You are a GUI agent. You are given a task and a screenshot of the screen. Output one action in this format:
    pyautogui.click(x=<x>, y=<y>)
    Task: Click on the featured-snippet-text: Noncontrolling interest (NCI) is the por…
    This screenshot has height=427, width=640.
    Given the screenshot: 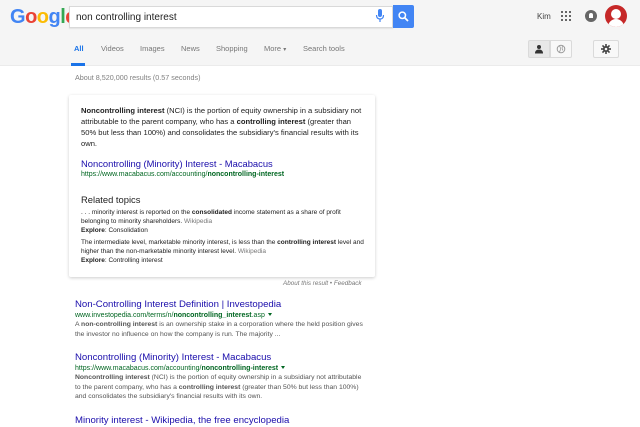 What is the action you would take?
    pyautogui.click(x=223, y=127)
    